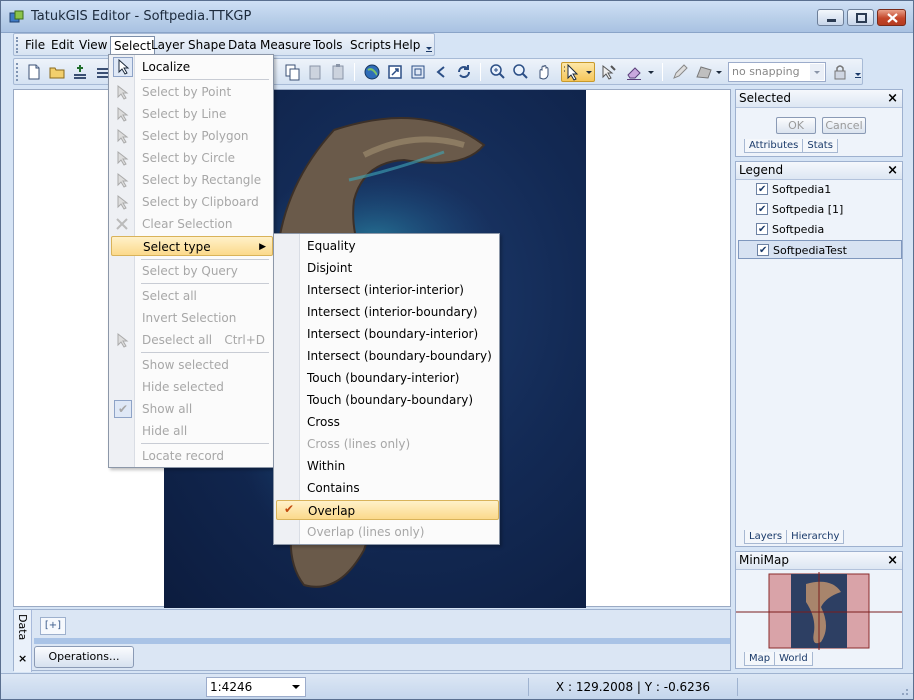 Image resolution: width=914 pixels, height=700 pixels. What do you see at coordinates (498, 72) in the screenshot?
I see `zoom-in-icon` at bounding box center [498, 72].